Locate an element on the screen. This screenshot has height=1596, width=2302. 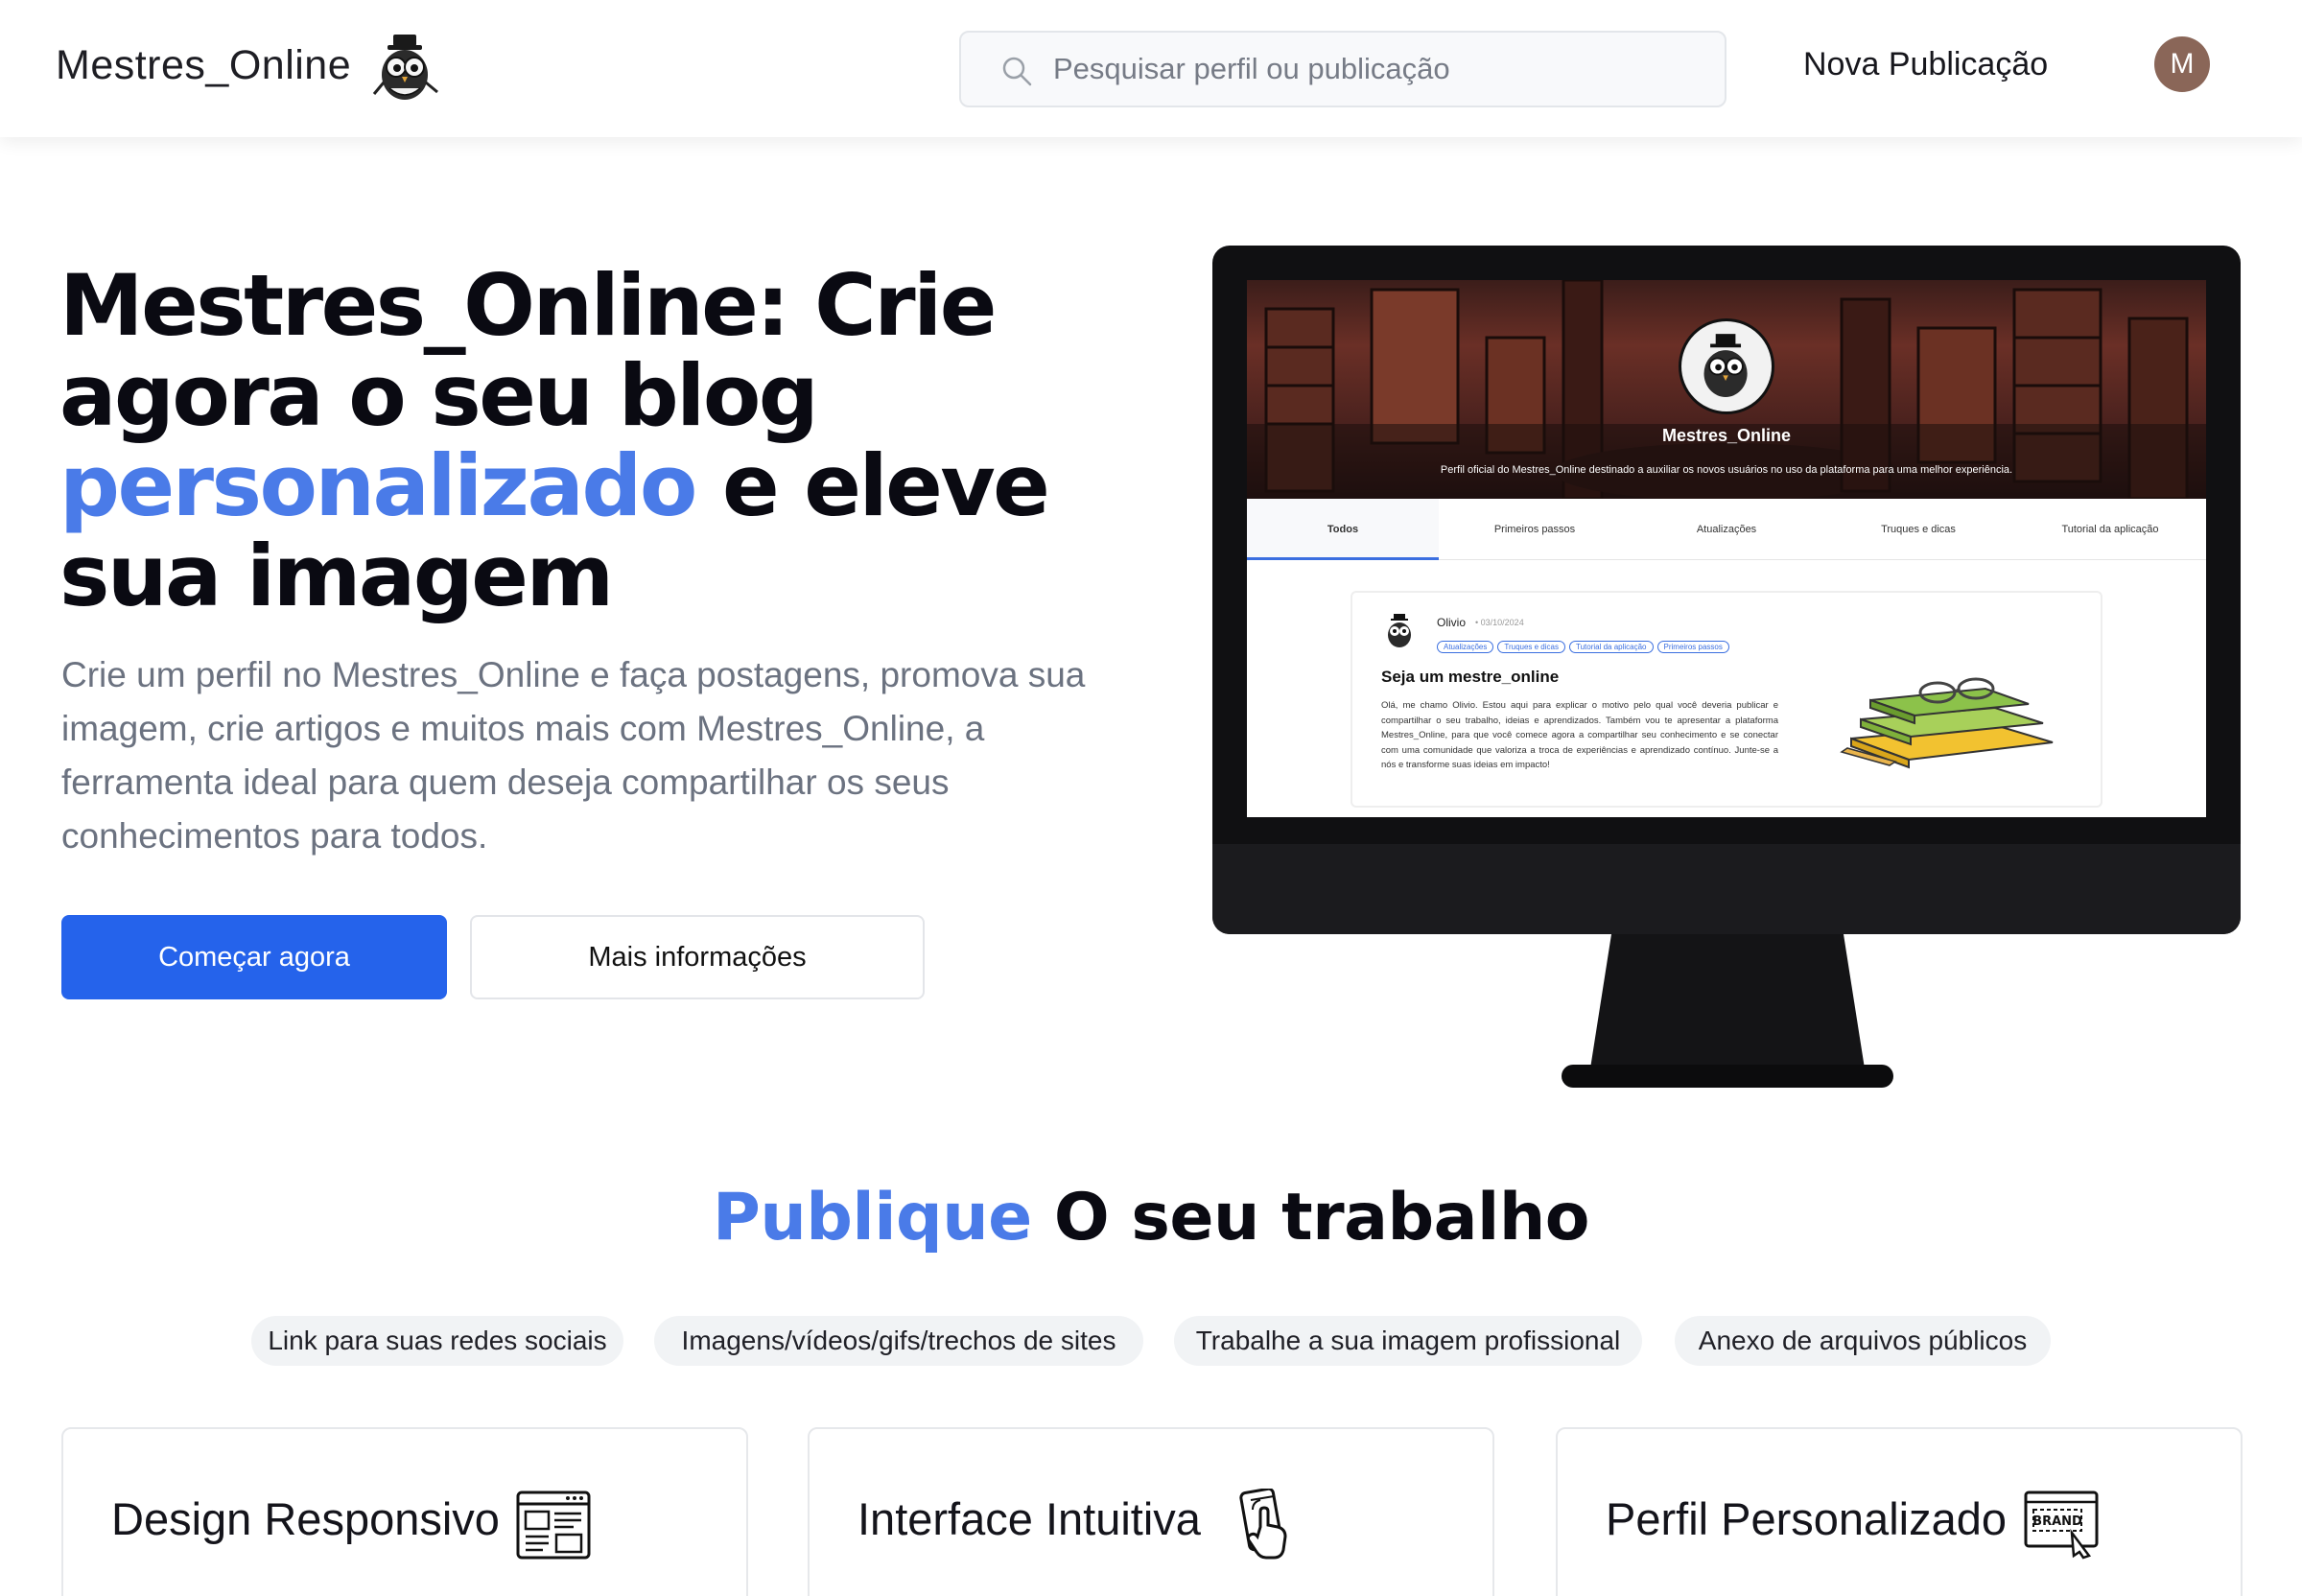
tab-truques-e-dicas: Truques e dicas is located at coordinates (1918, 529).